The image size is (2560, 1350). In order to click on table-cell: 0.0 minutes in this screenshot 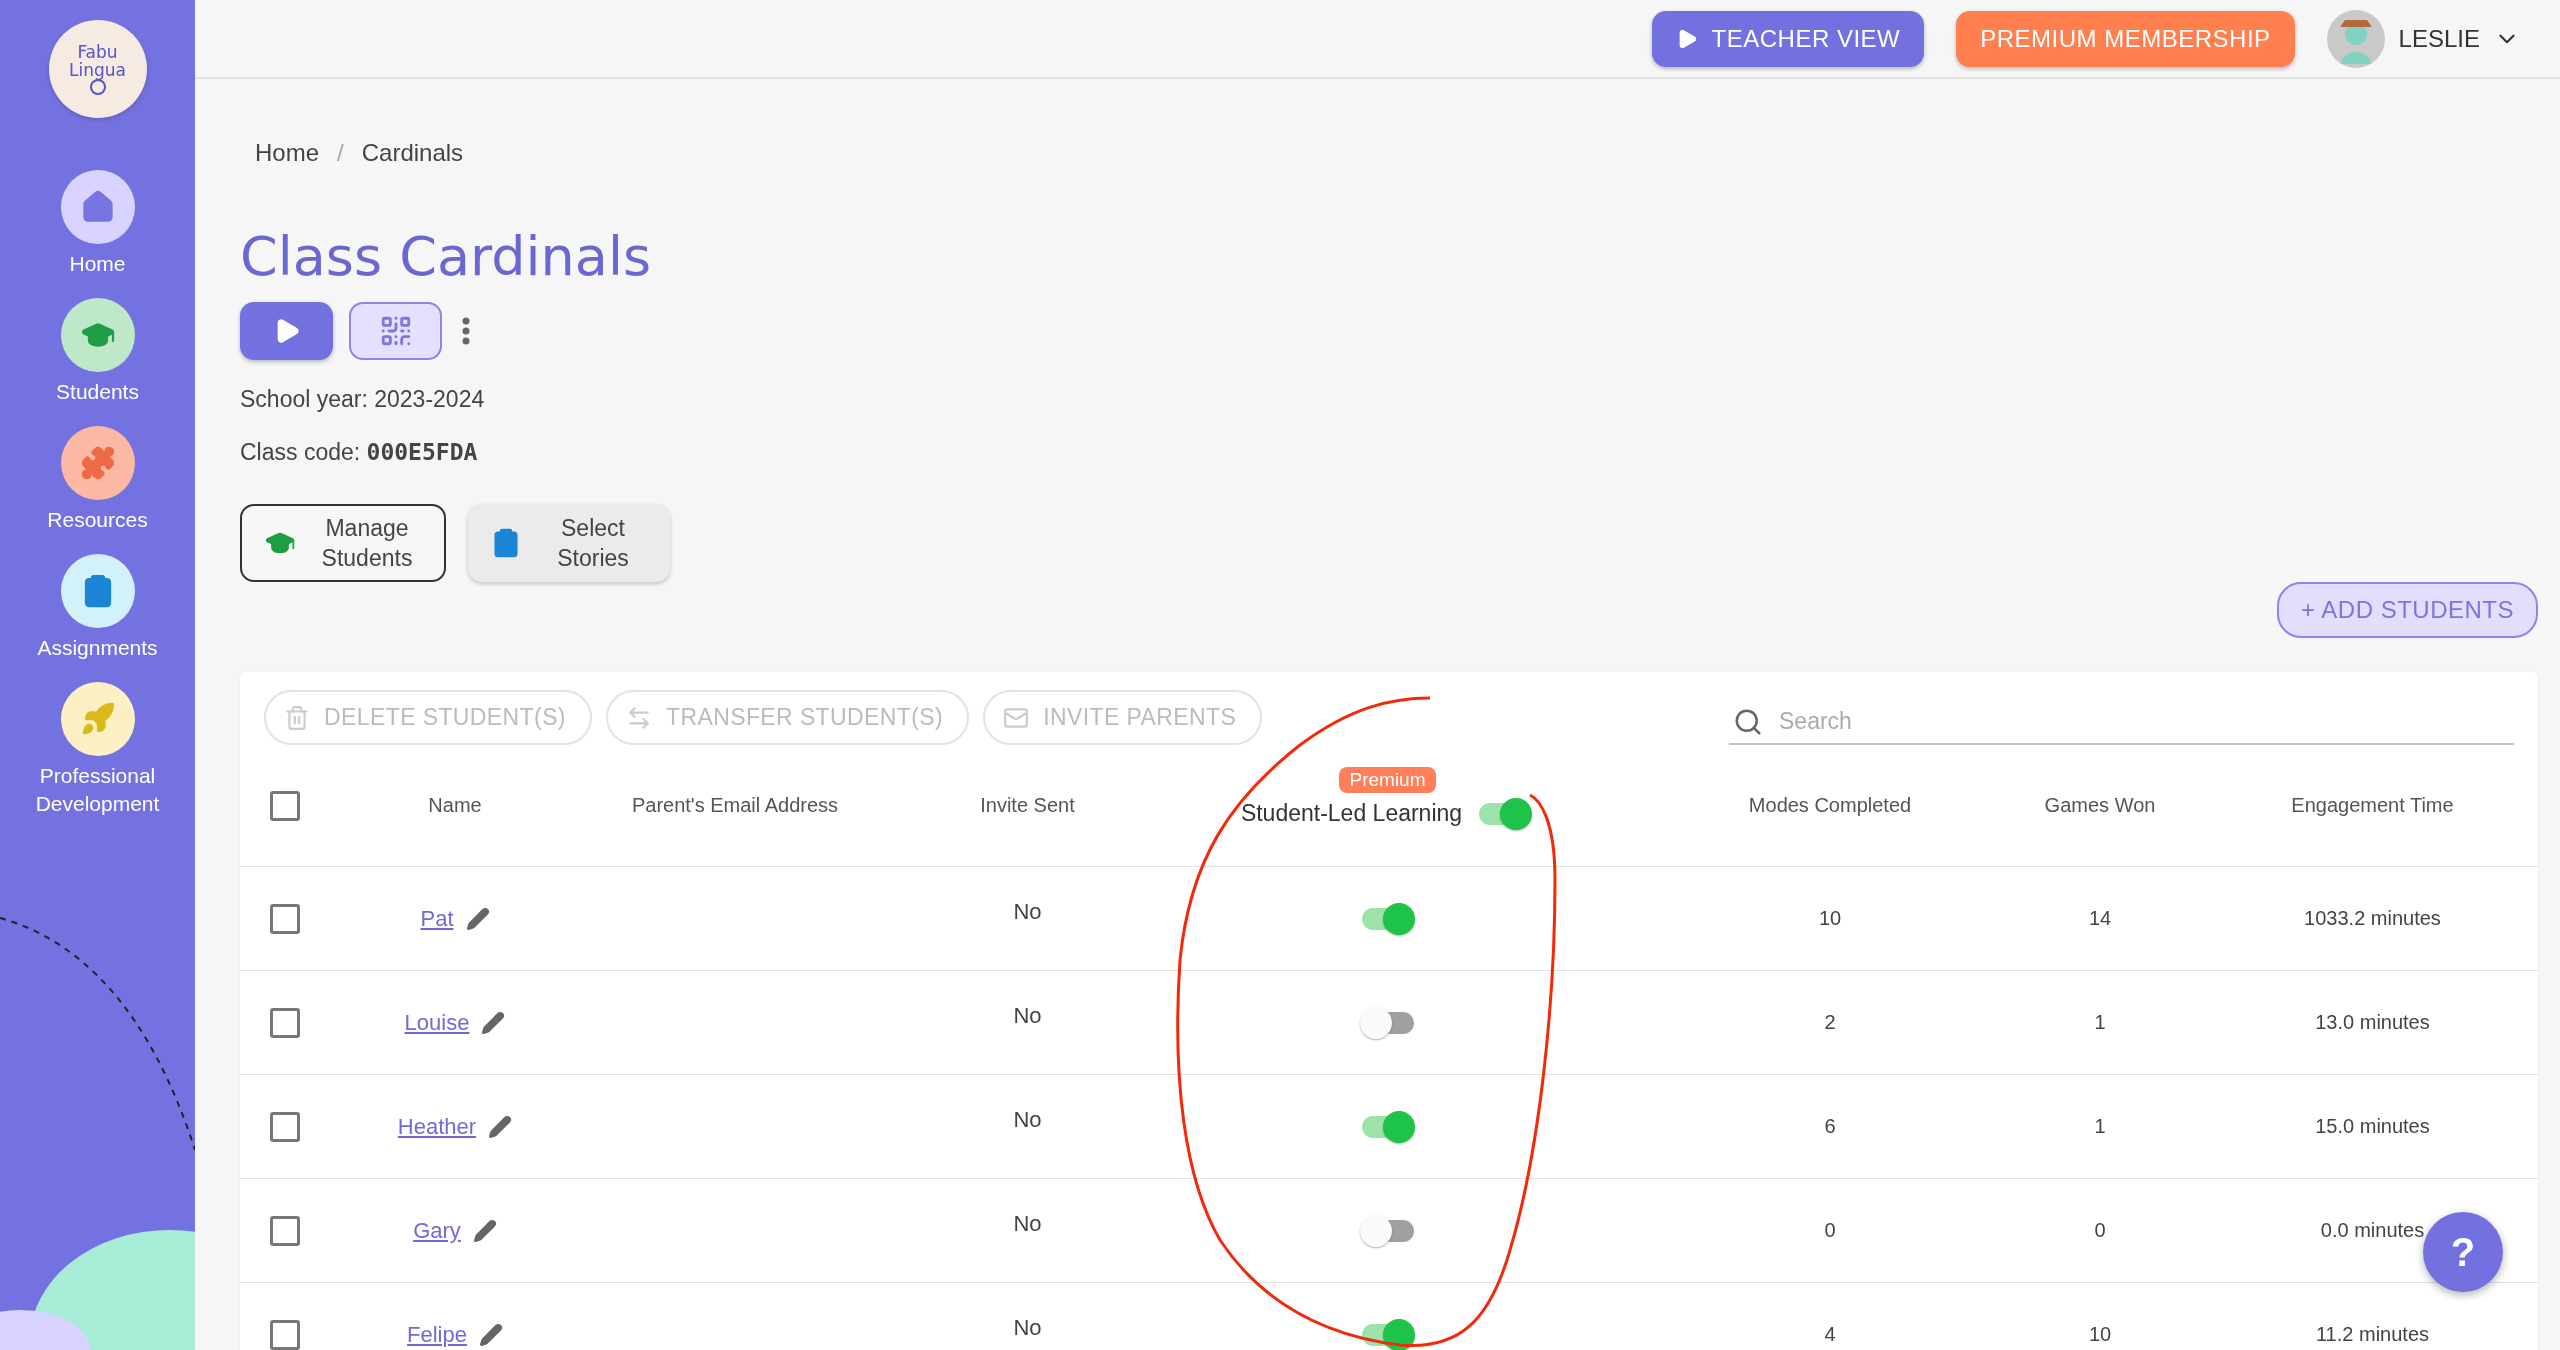, I will do `click(2372, 1230)`.